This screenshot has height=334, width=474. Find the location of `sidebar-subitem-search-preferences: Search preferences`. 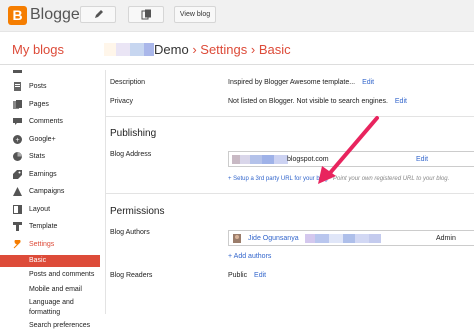

sidebar-subitem-search-preferences: Search preferences is located at coordinates (50, 323).